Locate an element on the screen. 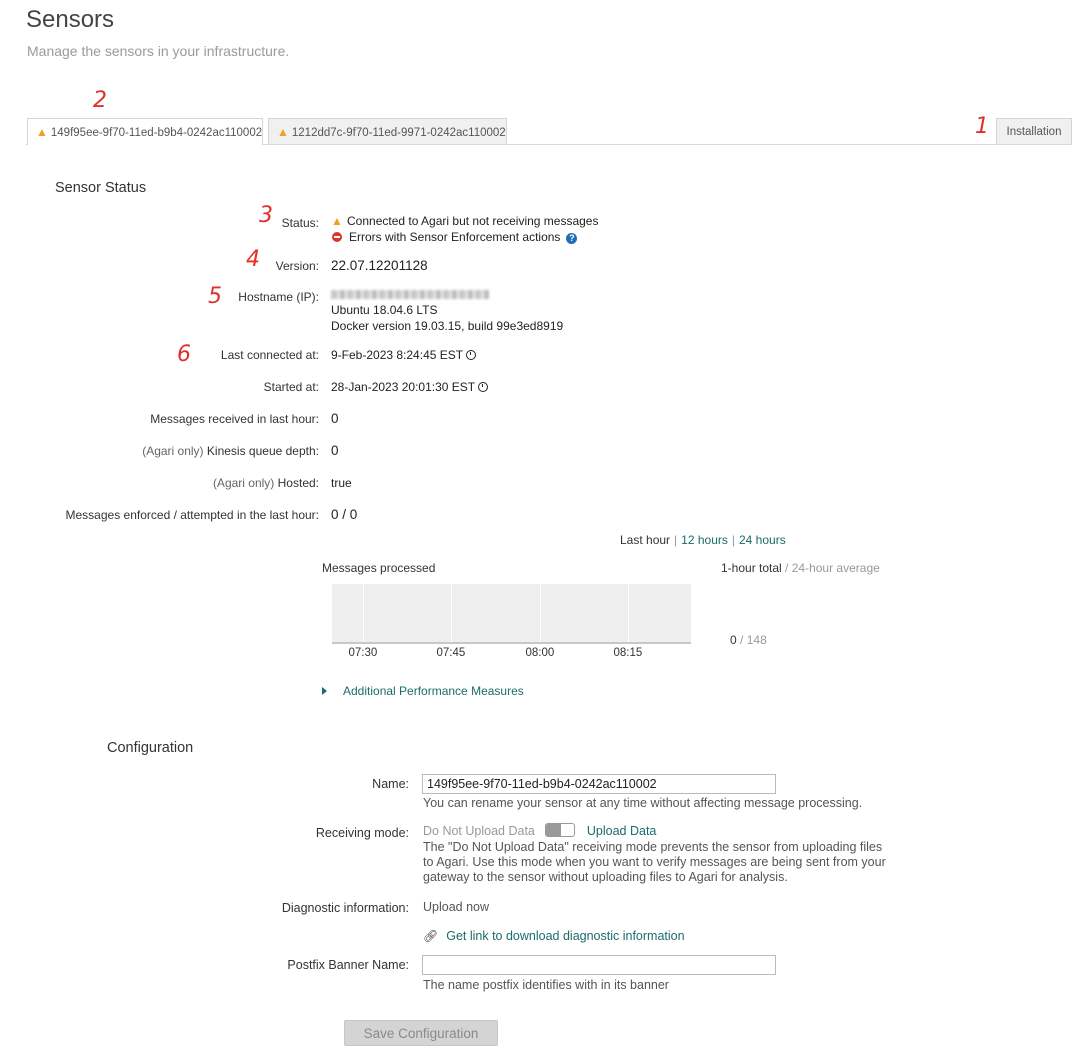  os-version: Ubuntu 18.04.6 LTS is located at coordinates (384, 310).